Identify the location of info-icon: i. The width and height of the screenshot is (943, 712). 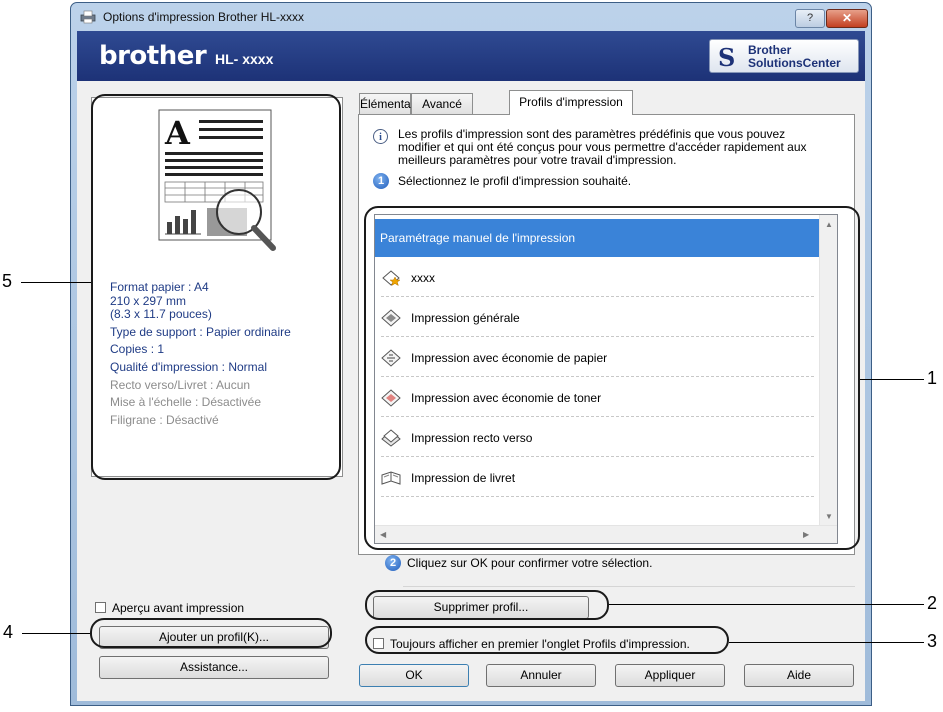
(380, 136).